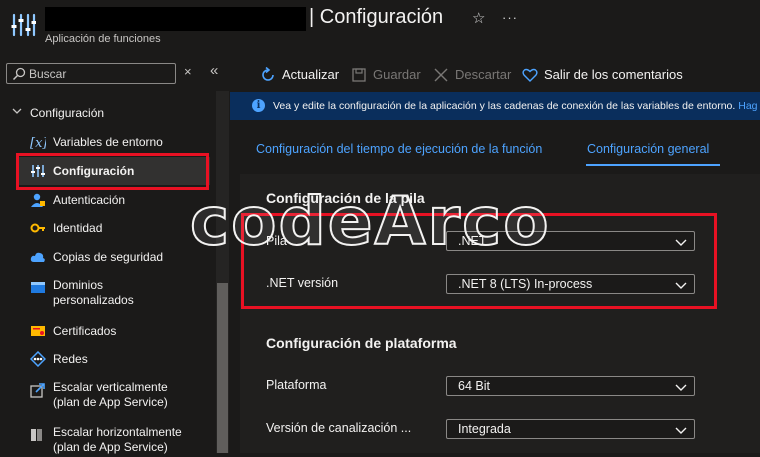 The height and width of the screenshot is (457, 760). What do you see at coordinates (48, 74) in the screenshot?
I see `search-placeholder: Buscar` at bounding box center [48, 74].